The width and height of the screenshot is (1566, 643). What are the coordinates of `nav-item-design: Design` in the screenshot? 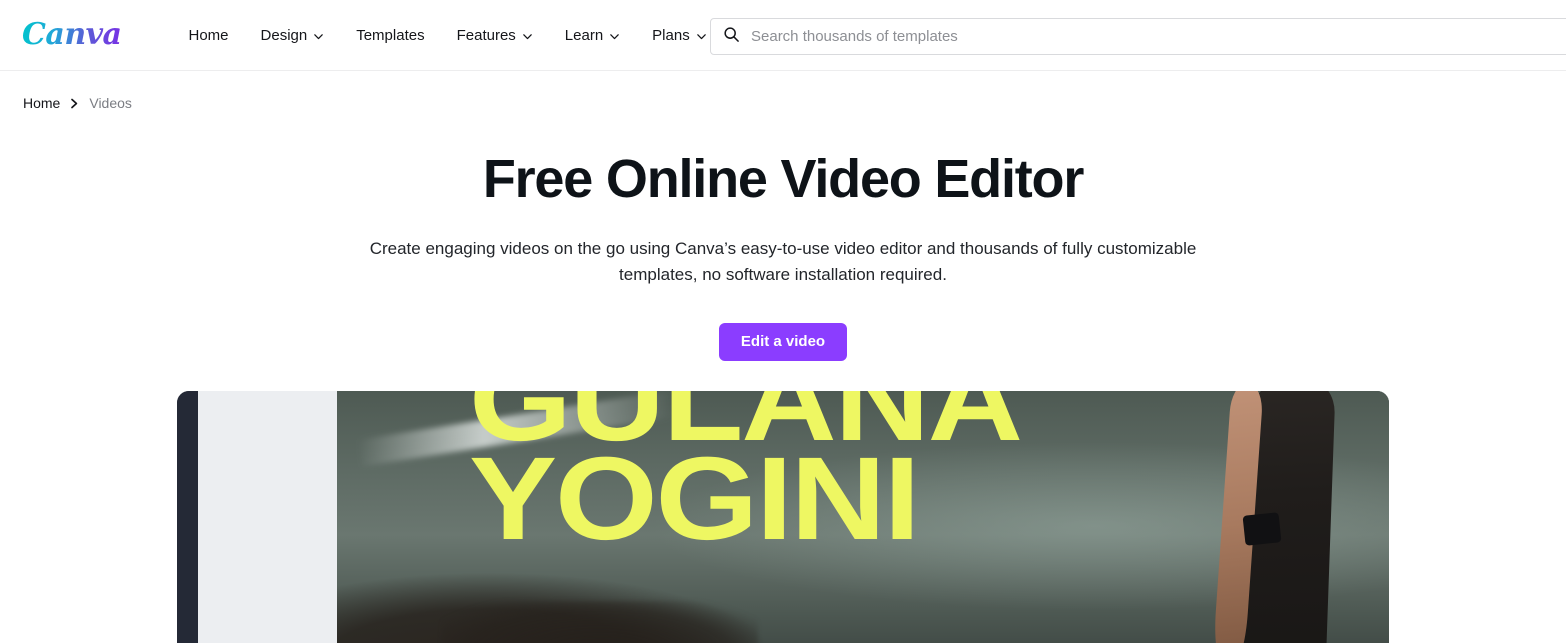 It's located at (293, 35).